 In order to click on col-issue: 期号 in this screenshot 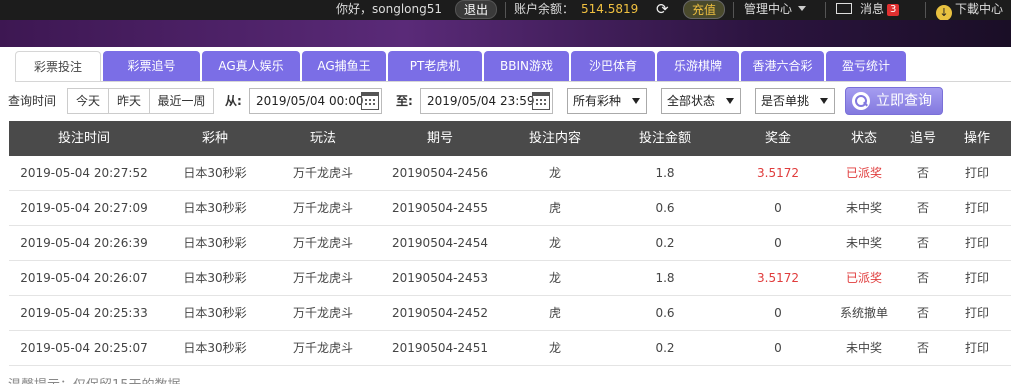, I will do `click(439, 138)`.